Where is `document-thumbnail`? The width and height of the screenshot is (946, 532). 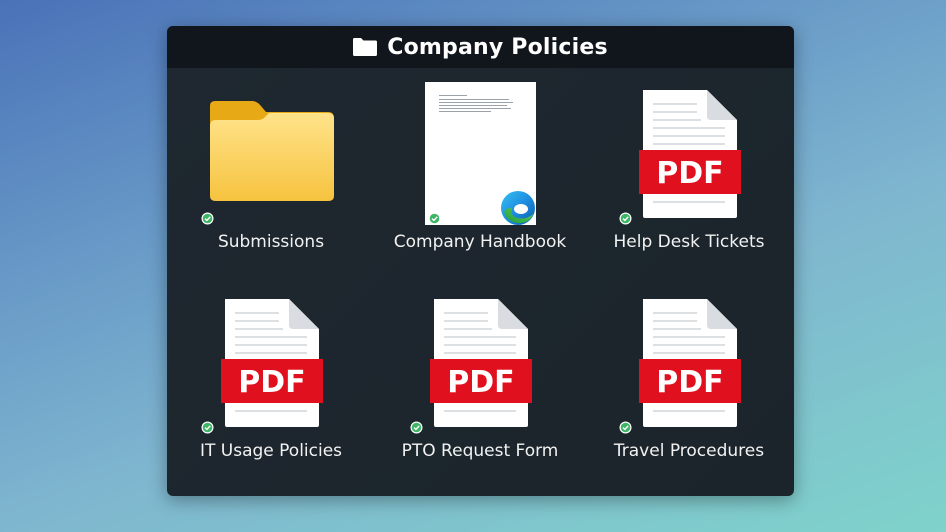
document-thumbnail is located at coordinates (480, 153).